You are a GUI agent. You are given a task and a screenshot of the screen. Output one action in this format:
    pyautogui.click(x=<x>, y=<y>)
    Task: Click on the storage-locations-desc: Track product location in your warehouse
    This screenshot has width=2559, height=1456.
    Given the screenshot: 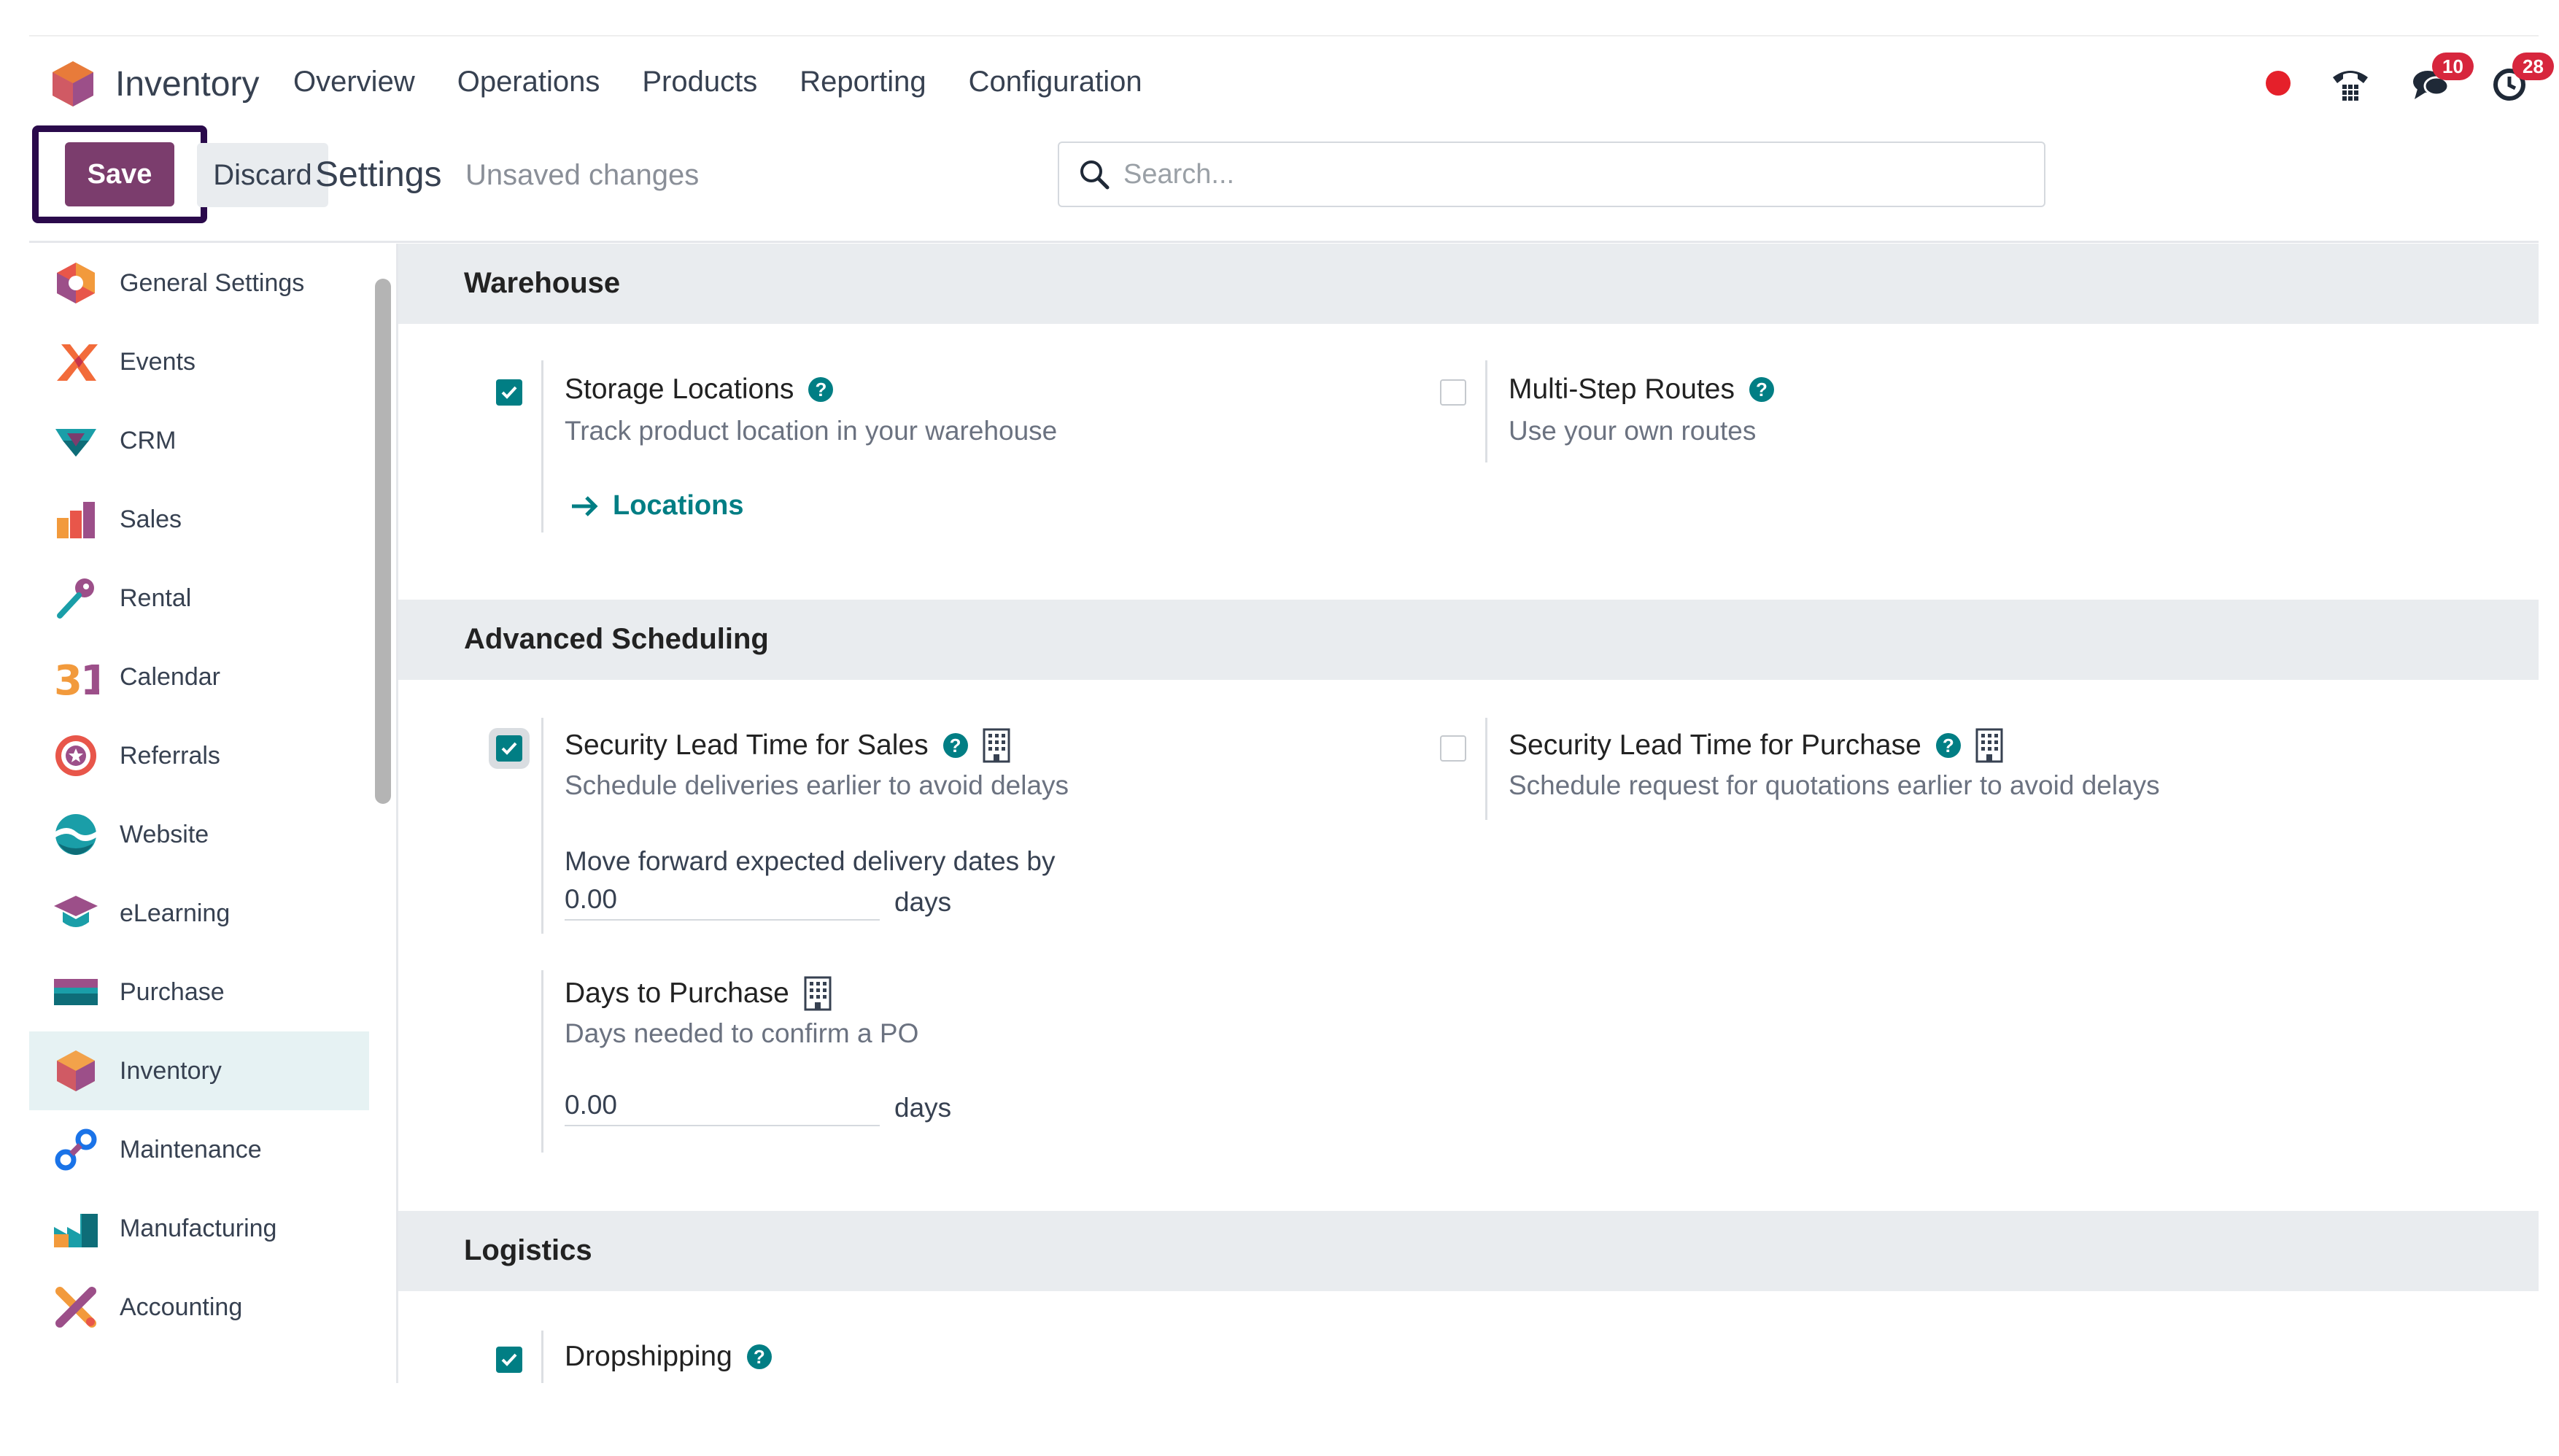 What is the action you would take?
    pyautogui.click(x=812, y=431)
    